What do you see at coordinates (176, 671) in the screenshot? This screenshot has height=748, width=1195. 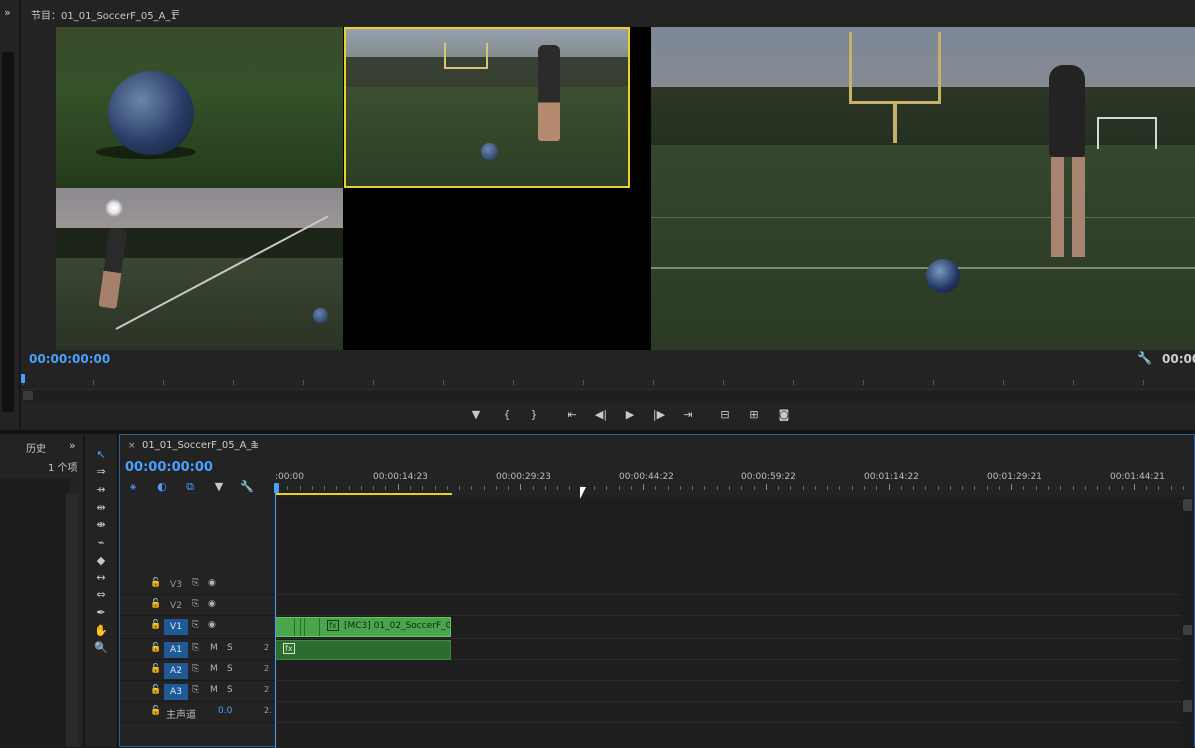 I see `track-name-a2: A2` at bounding box center [176, 671].